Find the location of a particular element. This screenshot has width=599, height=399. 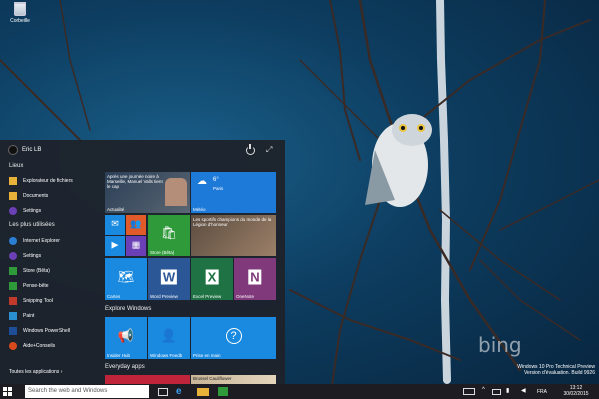

tile-store: 🛍 Store (Bêta) is located at coordinates (169, 235).